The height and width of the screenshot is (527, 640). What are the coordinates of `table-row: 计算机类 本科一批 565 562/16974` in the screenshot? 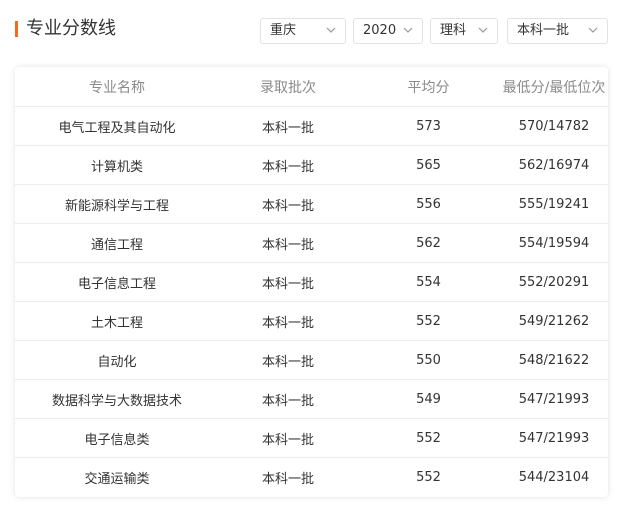 It's located at (311, 165).